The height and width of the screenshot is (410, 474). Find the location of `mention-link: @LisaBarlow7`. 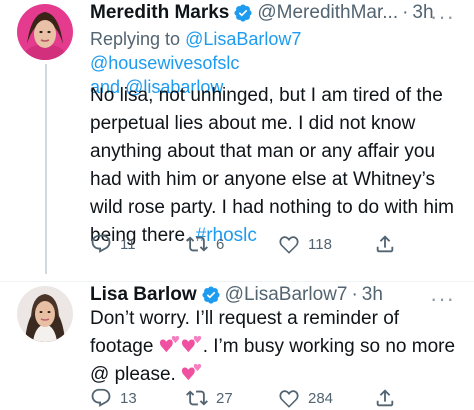

mention-link: @LisaBarlow7 is located at coordinates (243, 39).